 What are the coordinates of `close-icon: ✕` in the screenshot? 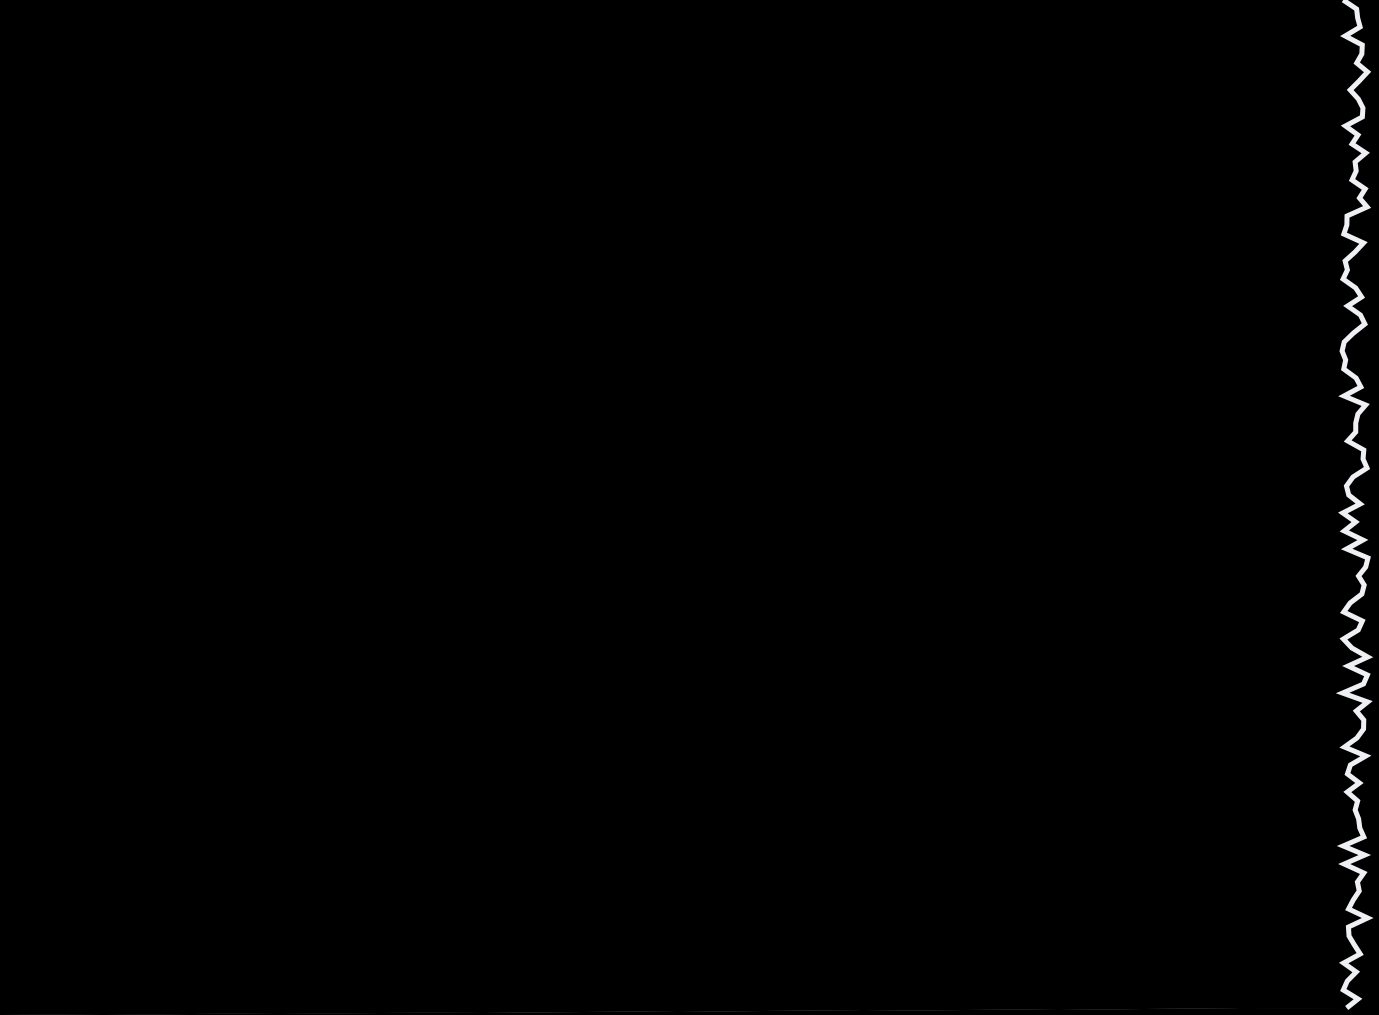 It's located at (1198, 252).